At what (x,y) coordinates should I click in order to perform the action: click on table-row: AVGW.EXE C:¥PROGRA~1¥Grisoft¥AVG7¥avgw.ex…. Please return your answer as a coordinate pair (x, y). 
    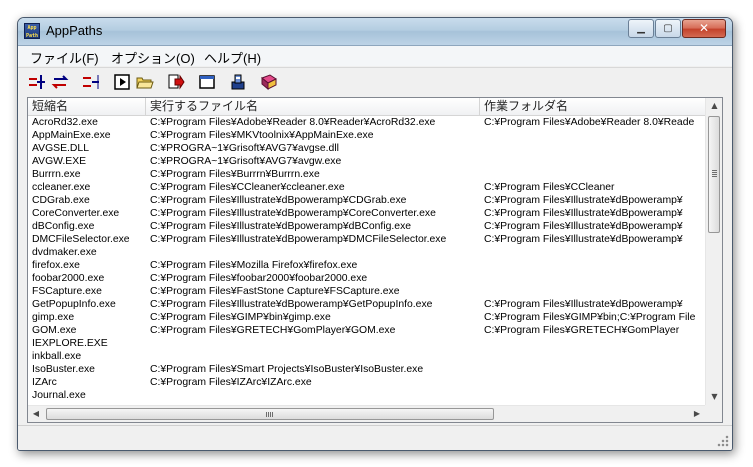
    Looking at the image, I should click on (367, 161).